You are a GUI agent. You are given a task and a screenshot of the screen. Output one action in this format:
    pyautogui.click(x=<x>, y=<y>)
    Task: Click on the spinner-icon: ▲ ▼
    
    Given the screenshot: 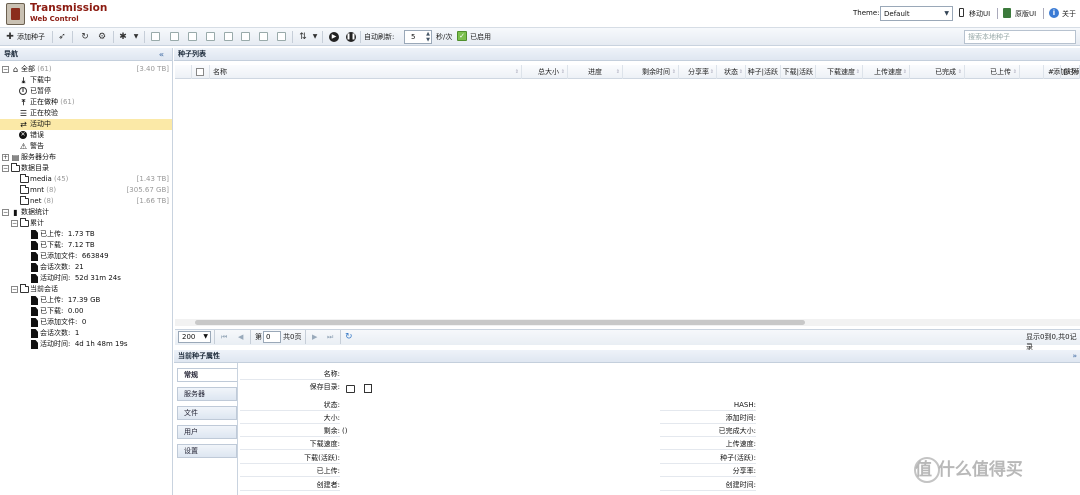 What is the action you would take?
    pyautogui.click(x=428, y=37)
    